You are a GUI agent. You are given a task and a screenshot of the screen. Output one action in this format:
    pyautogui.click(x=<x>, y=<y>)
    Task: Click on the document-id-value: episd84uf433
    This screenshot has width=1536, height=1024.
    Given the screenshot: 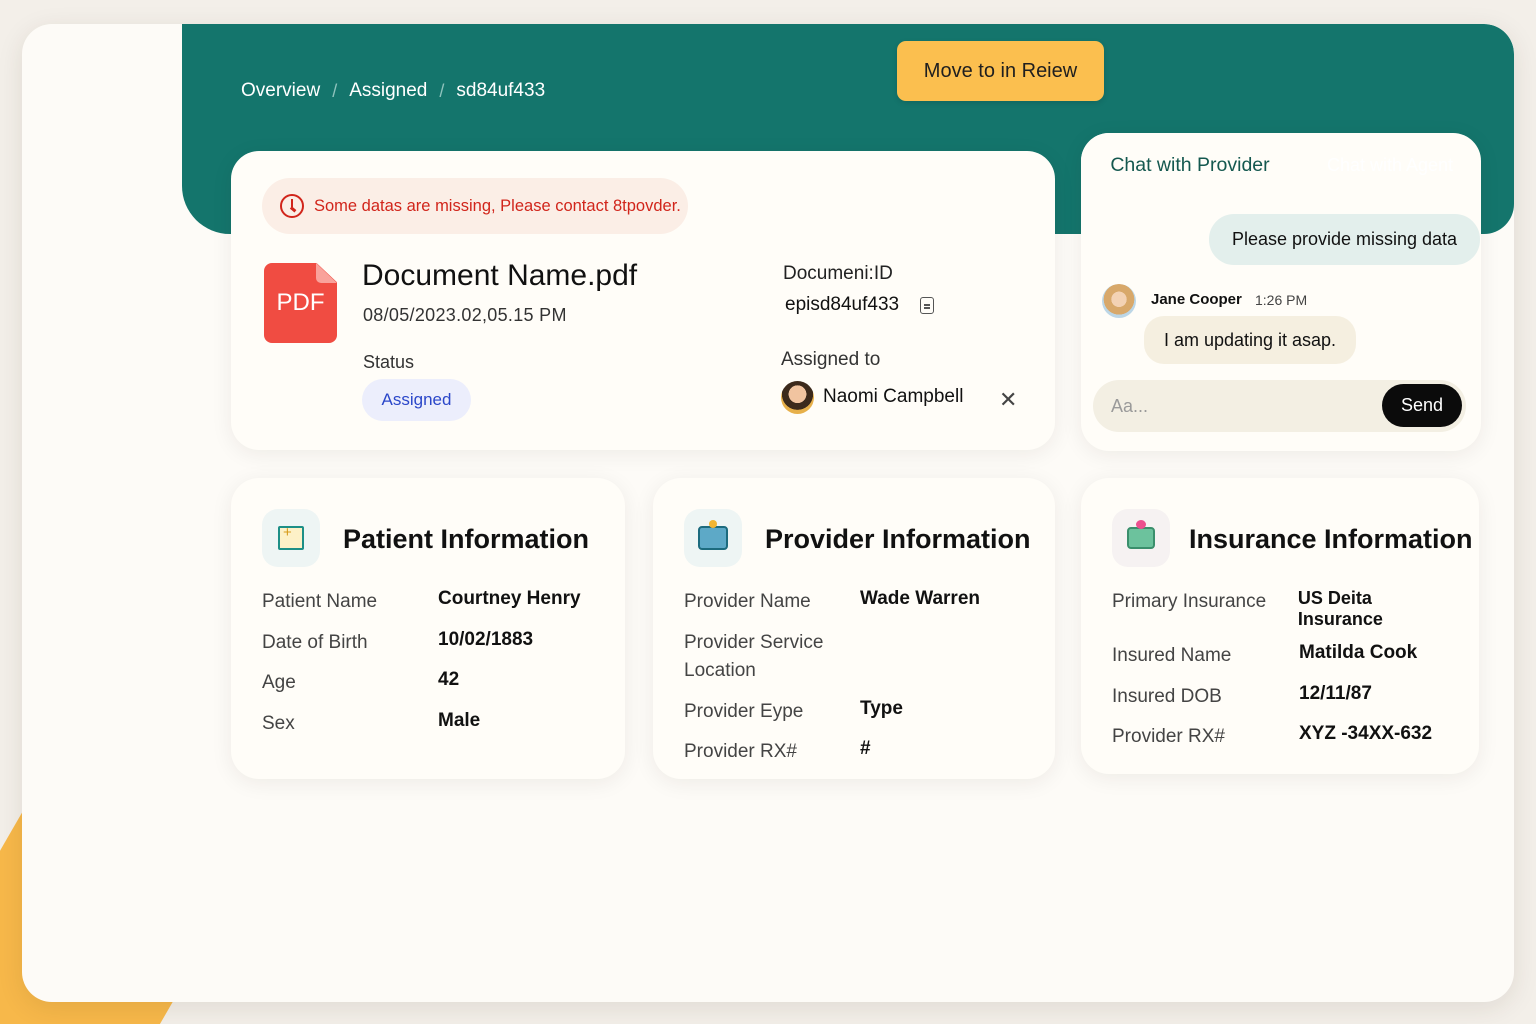 What is the action you would take?
    pyautogui.click(x=842, y=304)
    